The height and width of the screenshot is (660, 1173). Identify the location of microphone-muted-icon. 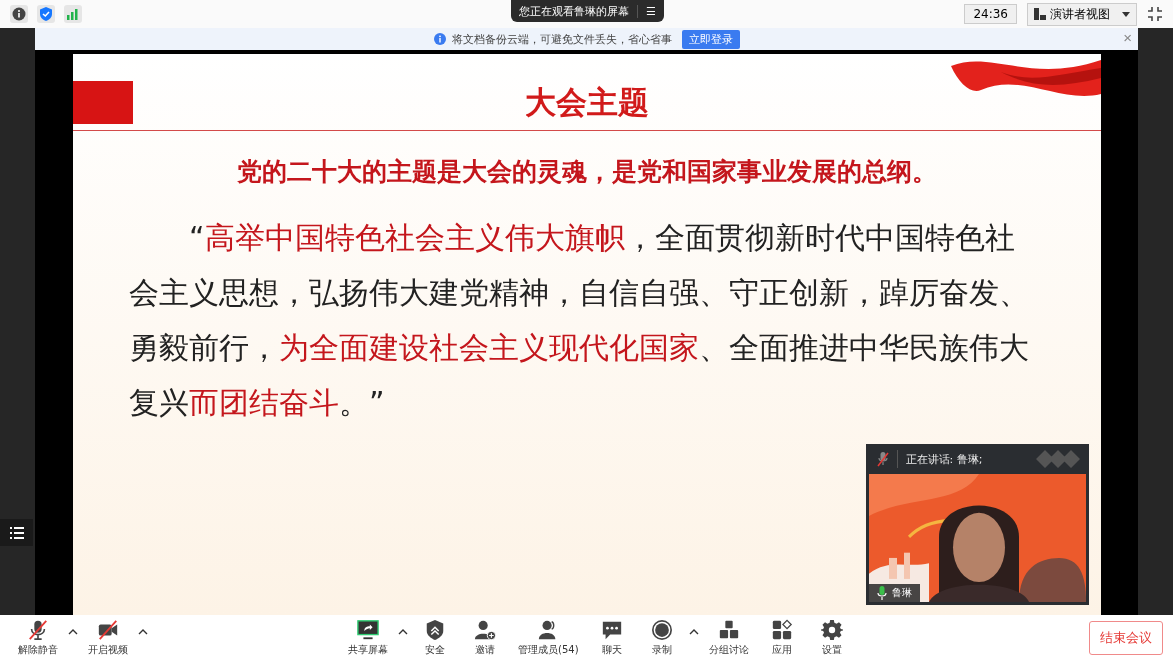
(38, 629).